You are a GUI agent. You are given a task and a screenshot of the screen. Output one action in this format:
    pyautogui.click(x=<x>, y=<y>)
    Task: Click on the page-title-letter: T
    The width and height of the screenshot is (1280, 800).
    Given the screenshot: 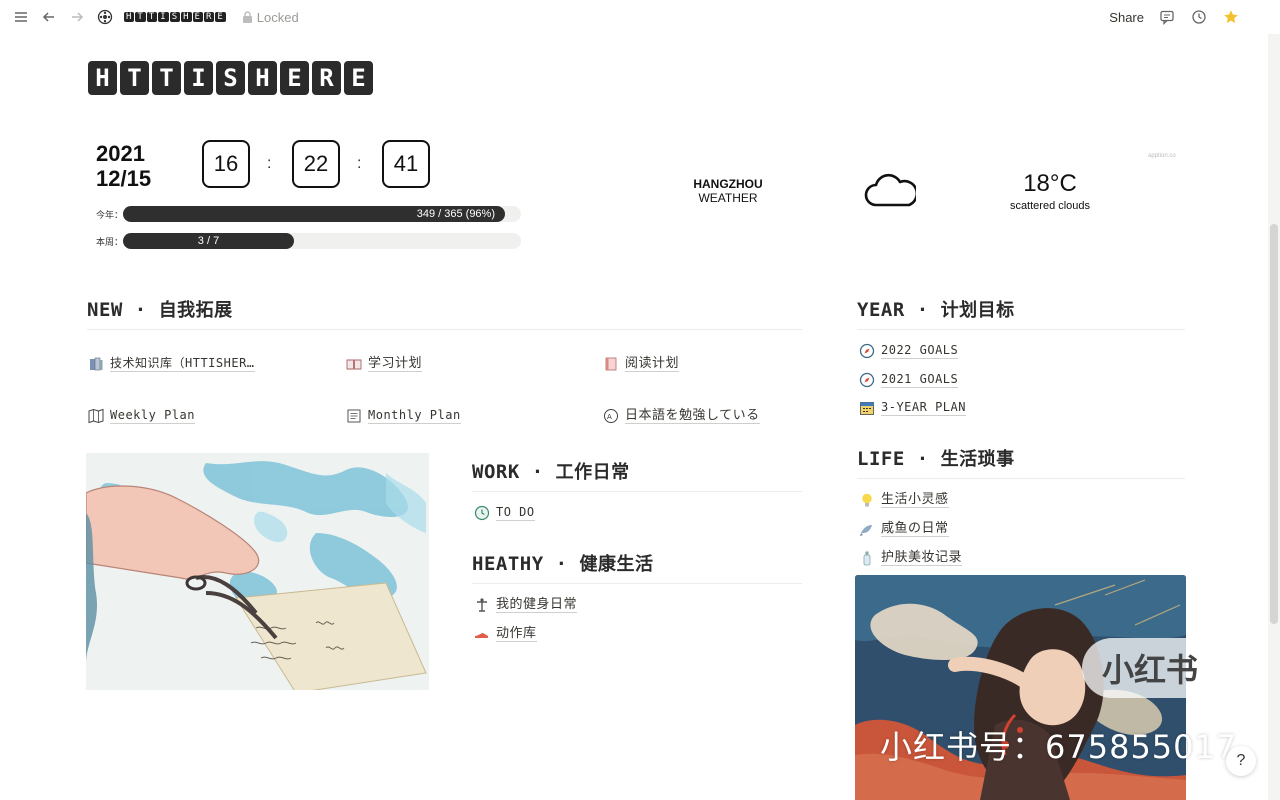 What is the action you would take?
    pyautogui.click(x=134, y=78)
    